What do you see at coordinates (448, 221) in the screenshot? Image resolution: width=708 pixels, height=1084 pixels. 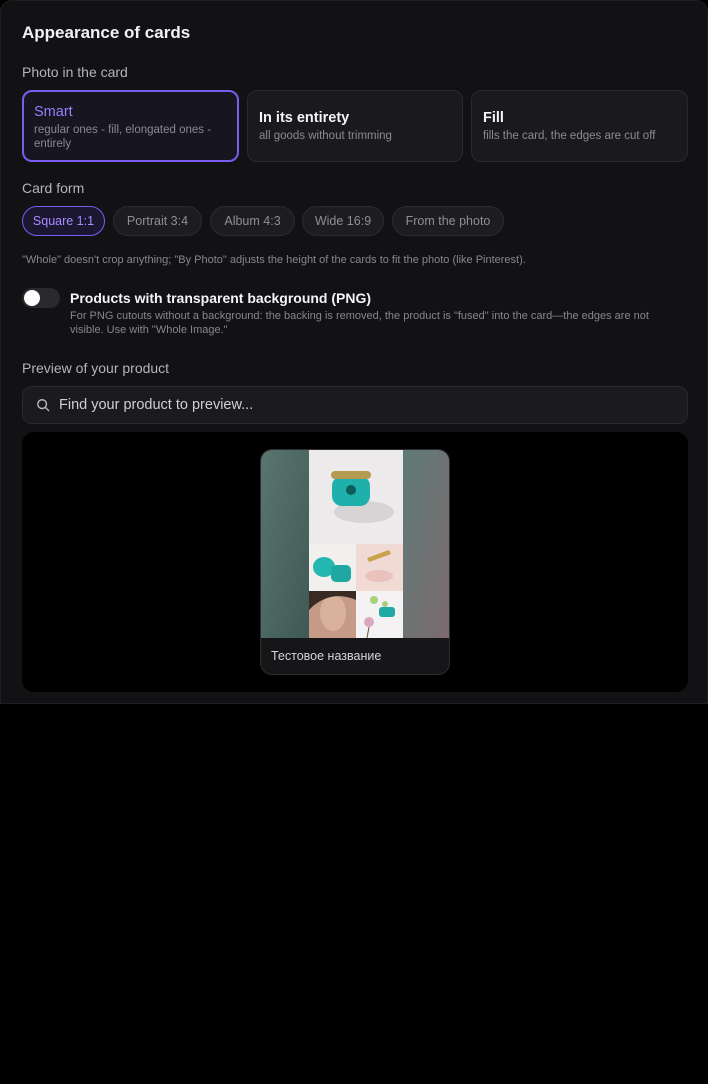 I see `card-form-from-photo: From the photo` at bounding box center [448, 221].